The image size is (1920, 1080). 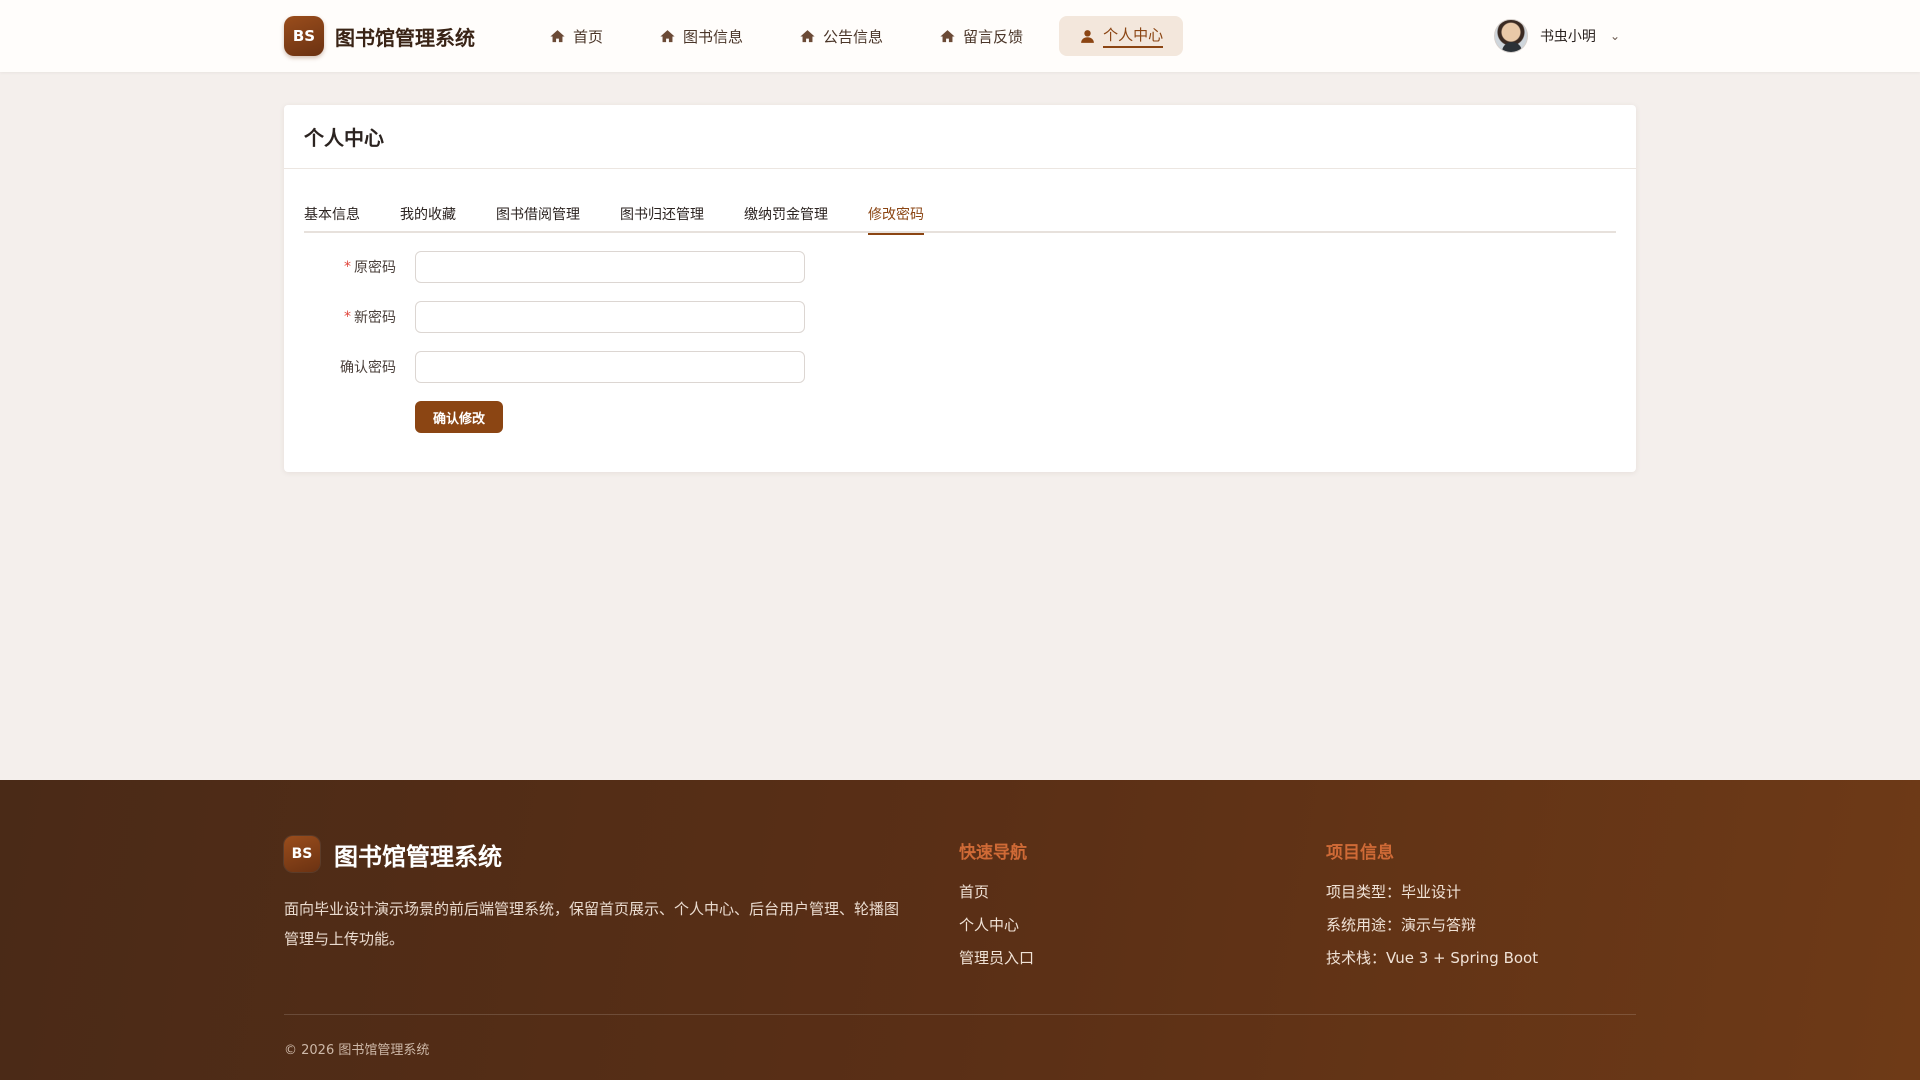 I want to click on nav-label: 公告信息, so click(x=853, y=36).